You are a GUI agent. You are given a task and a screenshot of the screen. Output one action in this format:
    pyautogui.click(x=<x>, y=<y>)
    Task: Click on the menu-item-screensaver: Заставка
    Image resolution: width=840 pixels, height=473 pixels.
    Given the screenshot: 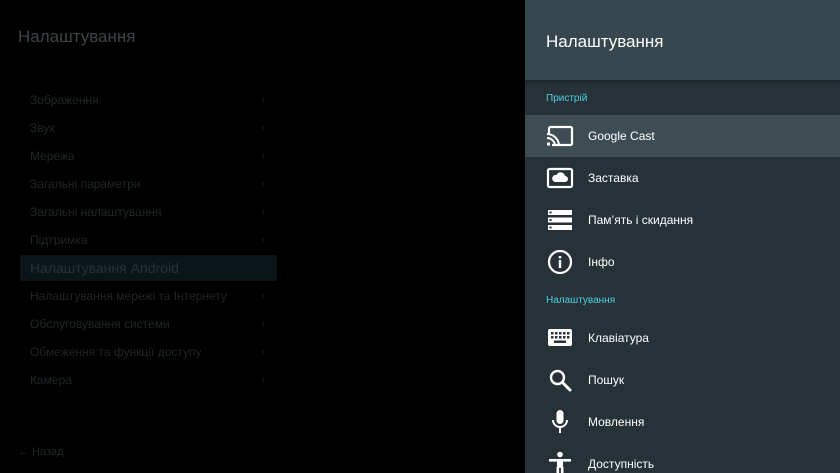 What is the action you would take?
    pyautogui.click(x=682, y=178)
    